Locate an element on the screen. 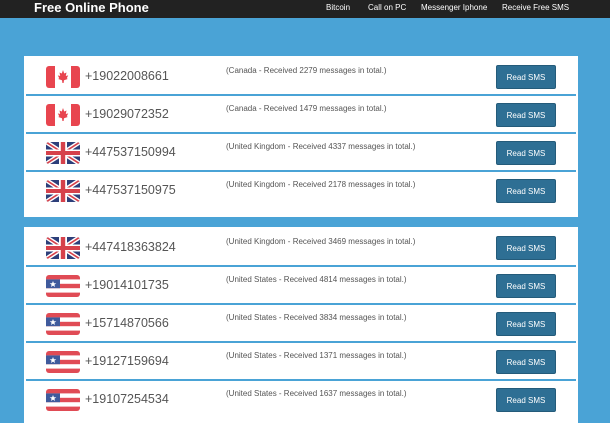 The image size is (610, 423). nav-link-messenger-iphone: Messenger Iphone is located at coordinates (454, 8).